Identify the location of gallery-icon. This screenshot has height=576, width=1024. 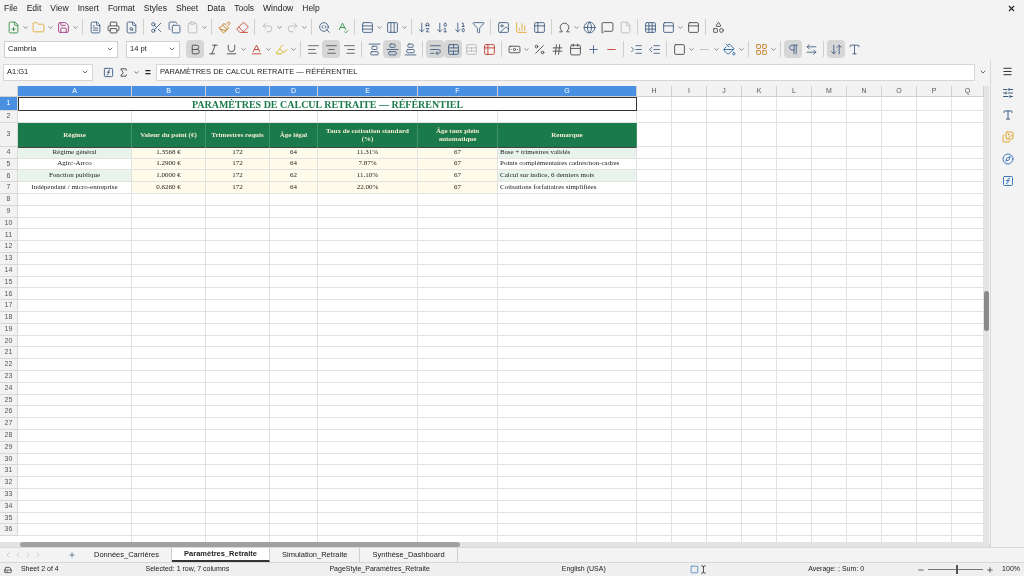
(1007, 137).